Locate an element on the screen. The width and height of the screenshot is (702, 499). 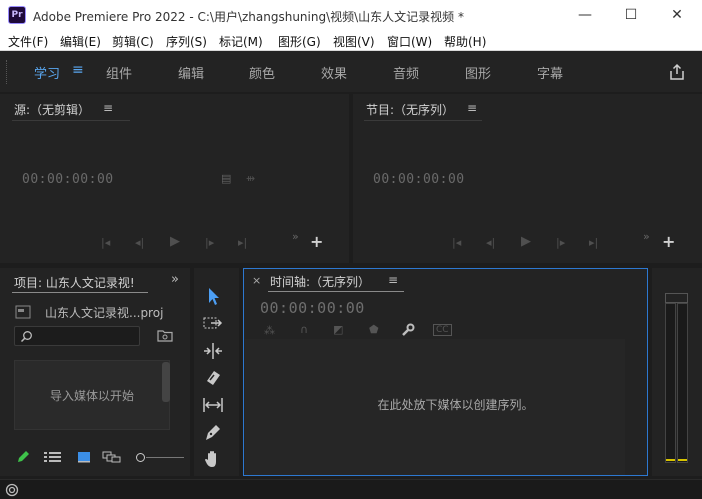
track-select-tool-icon is located at coordinates (213, 324).